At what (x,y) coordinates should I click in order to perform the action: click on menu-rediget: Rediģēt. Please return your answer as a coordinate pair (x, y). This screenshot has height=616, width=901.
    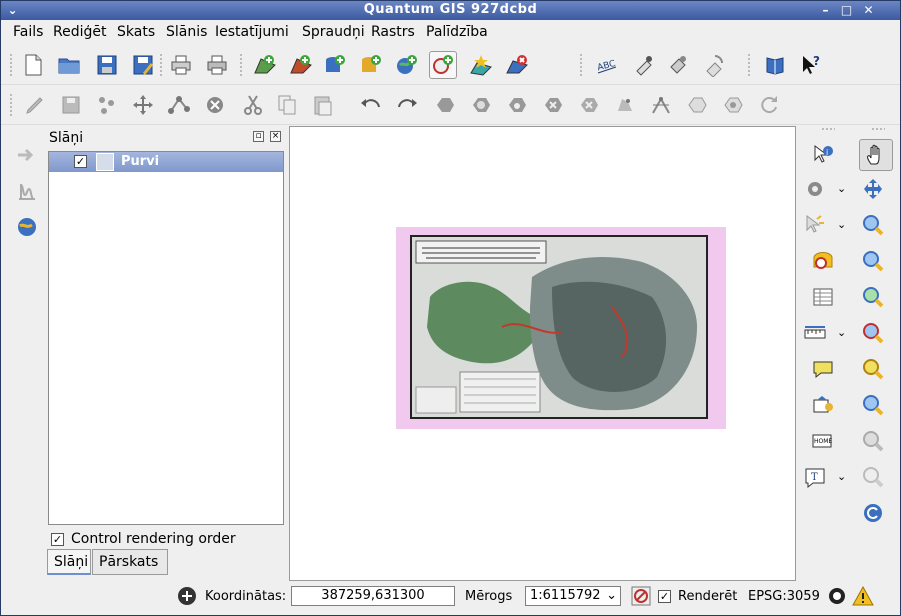
    Looking at the image, I should click on (79, 32).